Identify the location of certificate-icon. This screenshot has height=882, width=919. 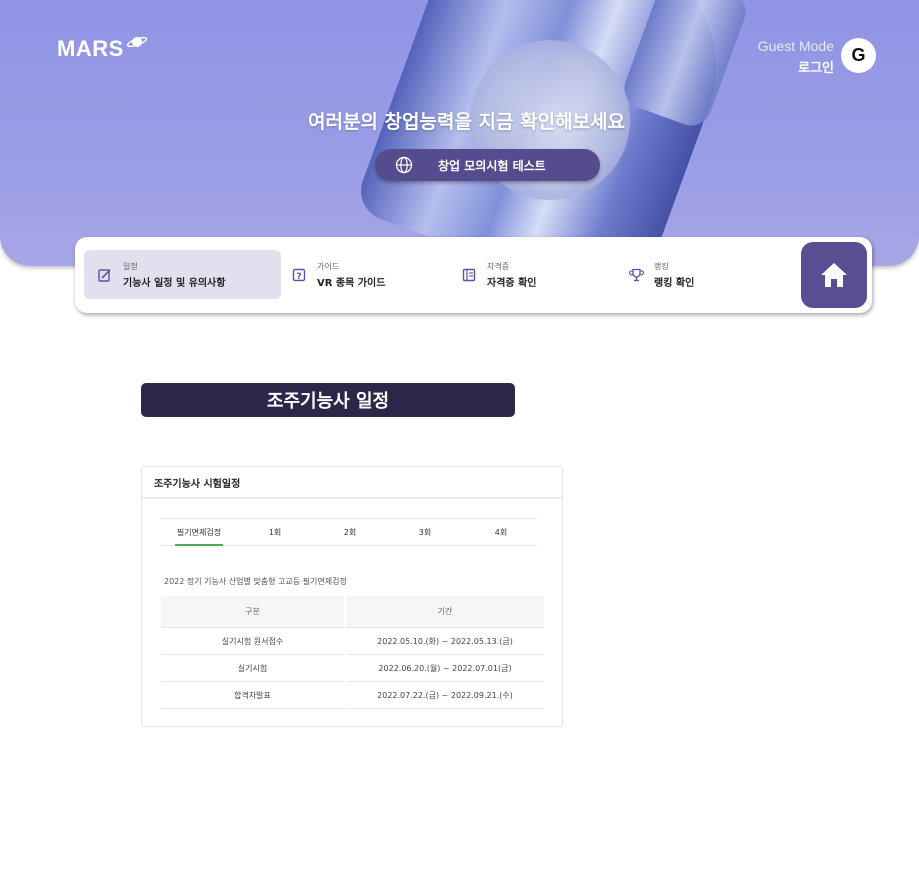
(469, 275).